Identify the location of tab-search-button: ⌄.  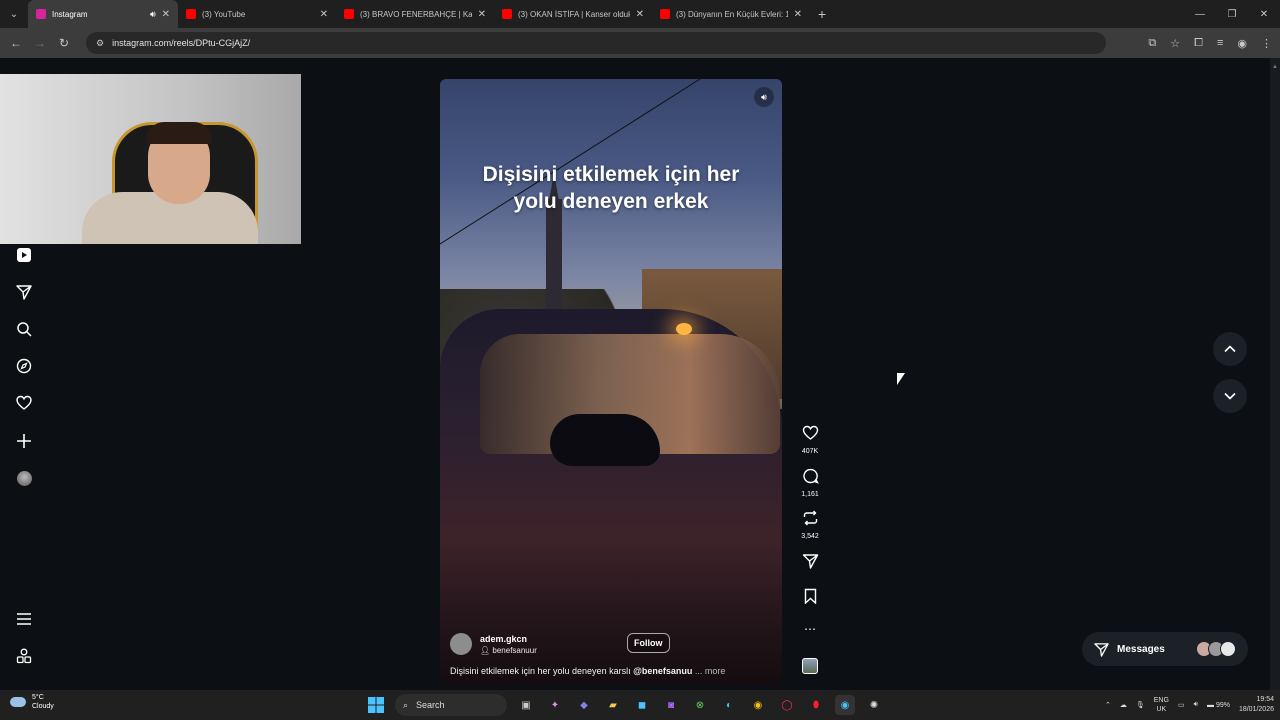
(14, 14).